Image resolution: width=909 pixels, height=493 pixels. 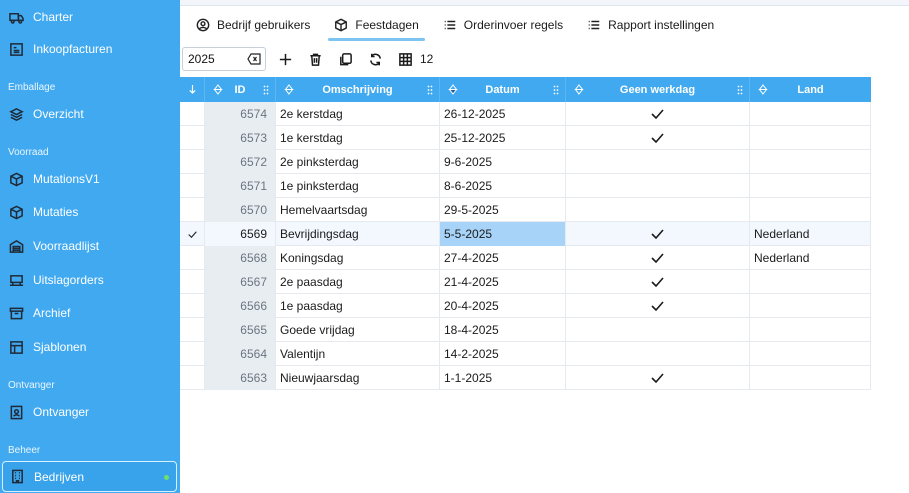 I want to click on table-row: 6563 Nieuwjaarsdag 1-1-2025, so click(x=525, y=378).